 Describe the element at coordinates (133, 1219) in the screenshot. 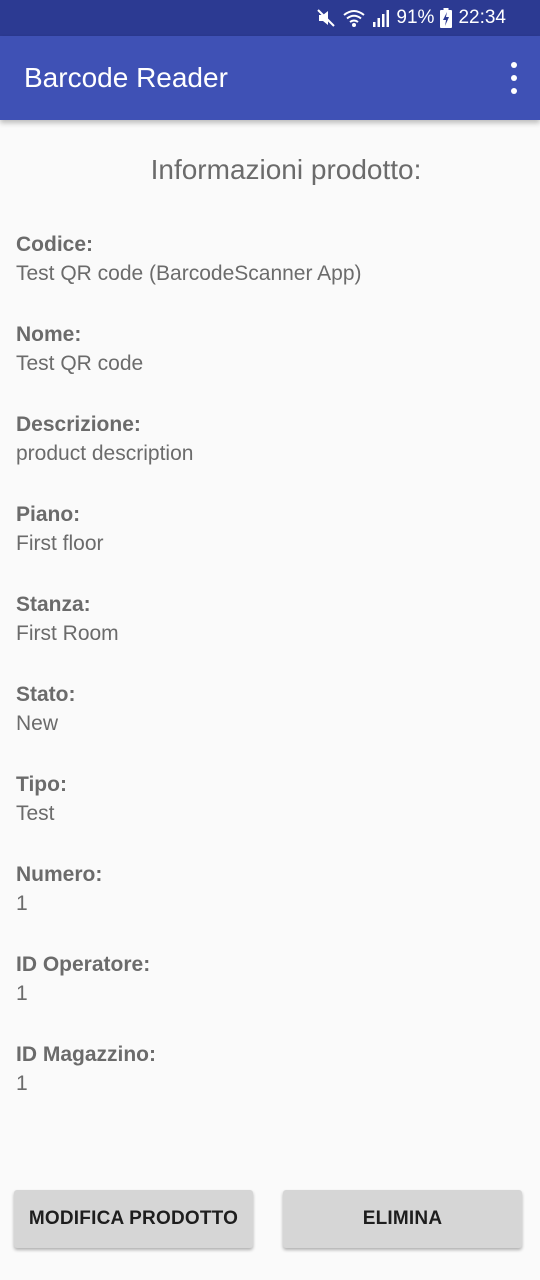

I see `edit-product-button: MODIFICA PRODOTTO` at that location.